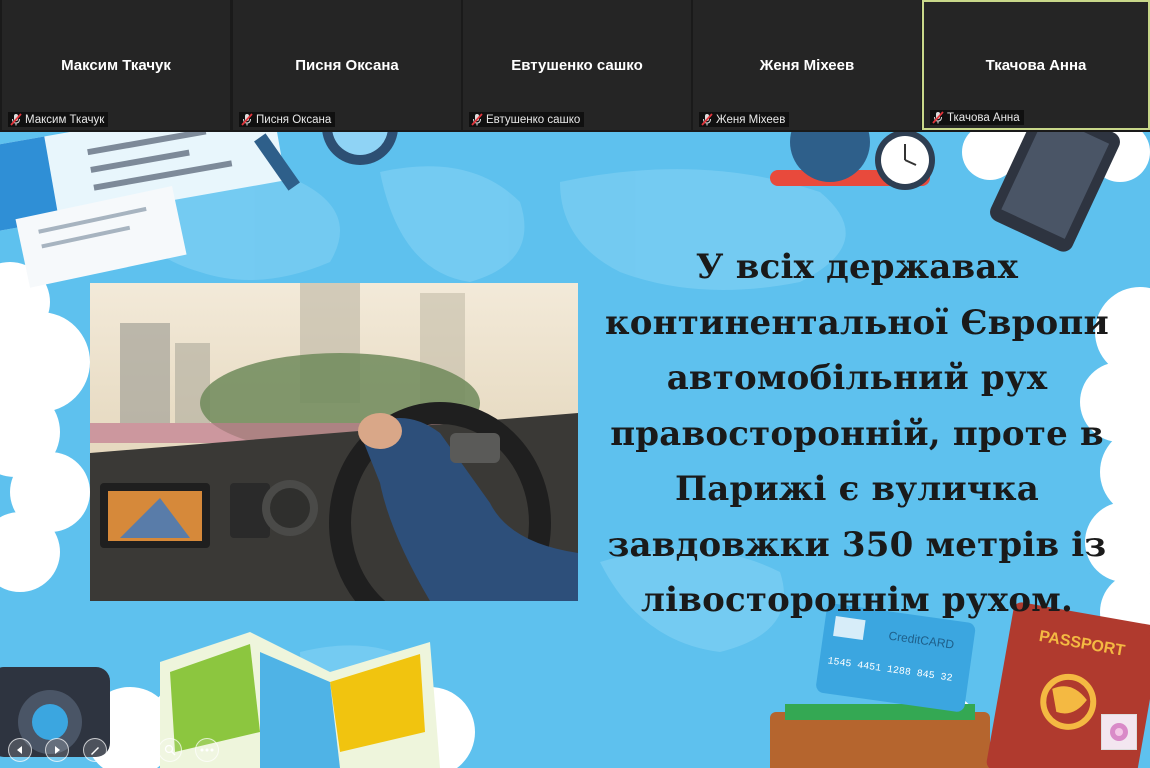 The height and width of the screenshot is (768, 1150). I want to click on more-options-button, so click(207, 750).